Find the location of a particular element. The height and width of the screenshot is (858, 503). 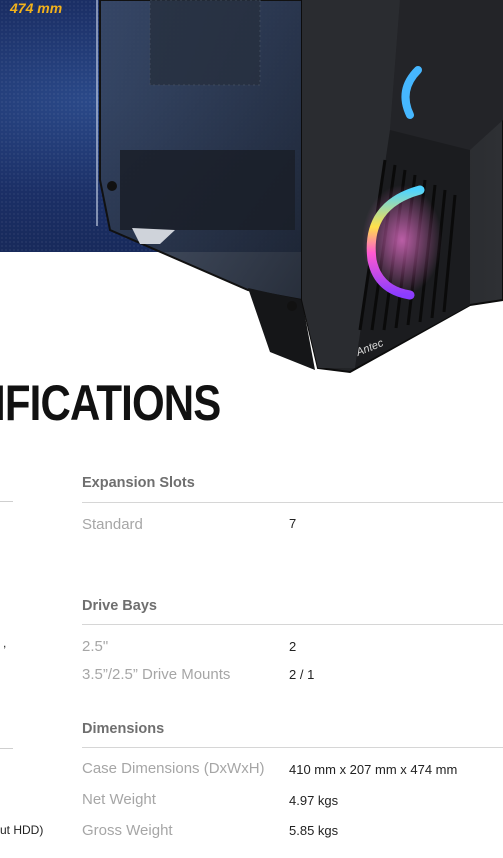

left-column-fragment: ut HDD) is located at coordinates (22, 830).